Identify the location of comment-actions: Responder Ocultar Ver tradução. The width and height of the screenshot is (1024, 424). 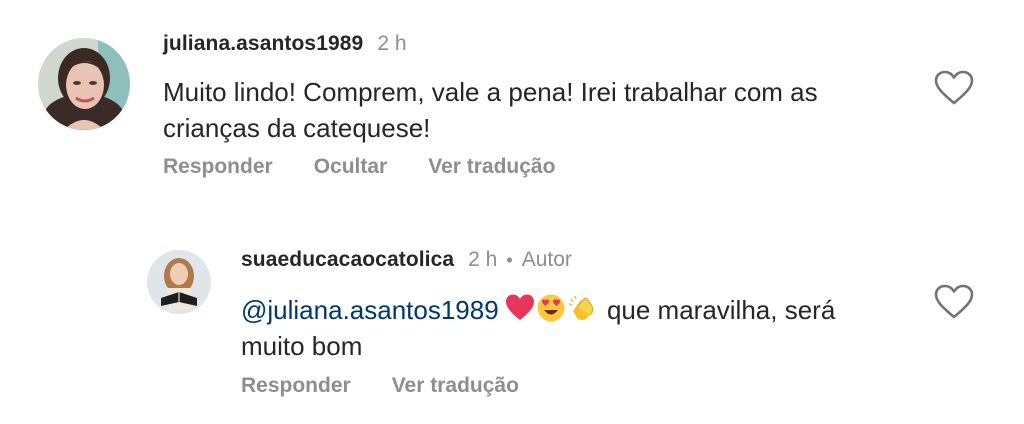
(379, 167).